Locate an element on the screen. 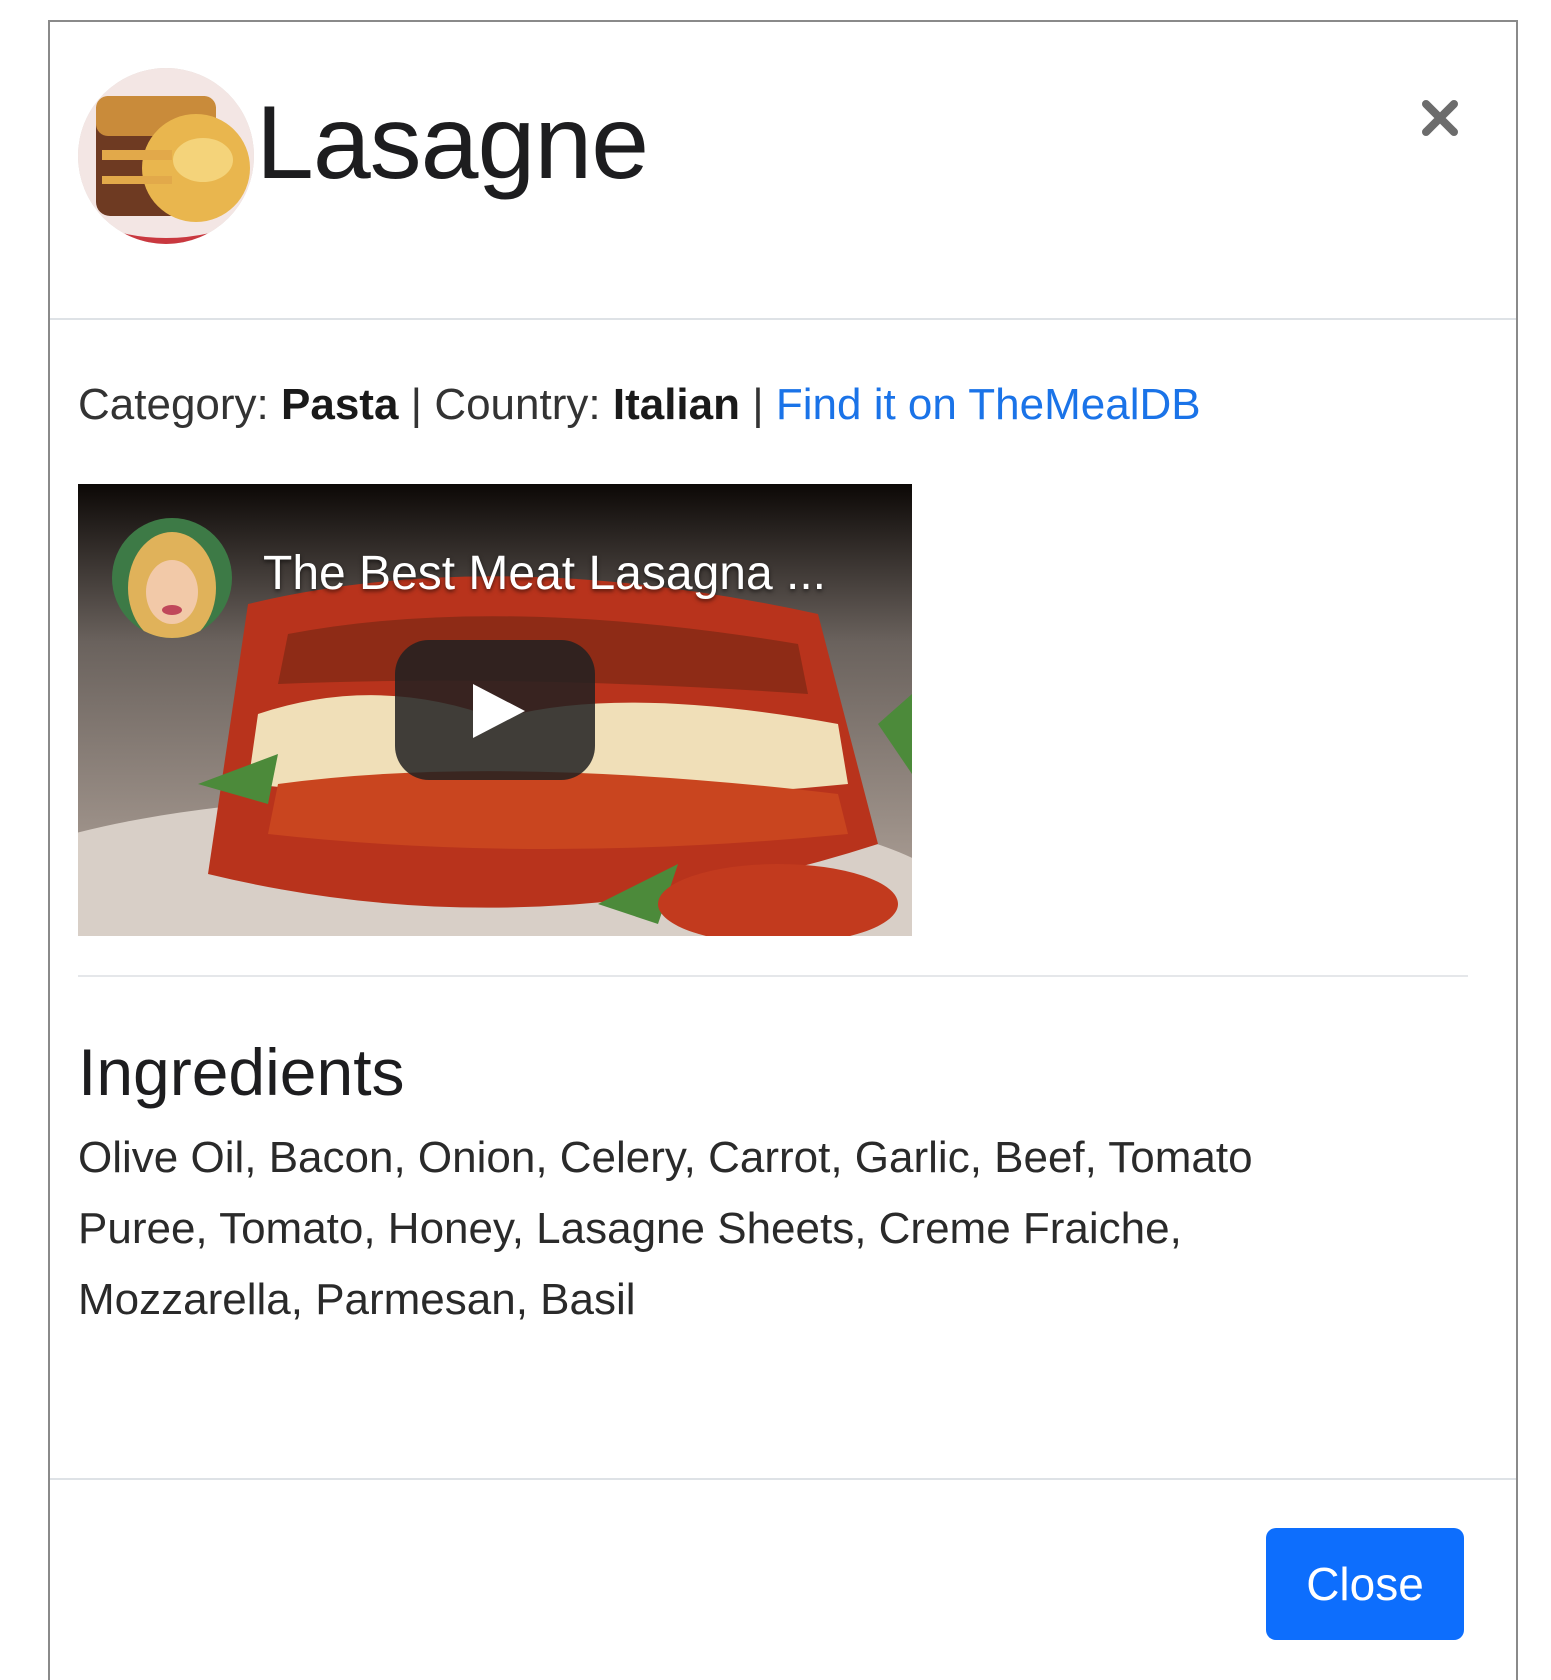 The height and width of the screenshot is (1680, 1551). play-icon is located at coordinates (499, 711).